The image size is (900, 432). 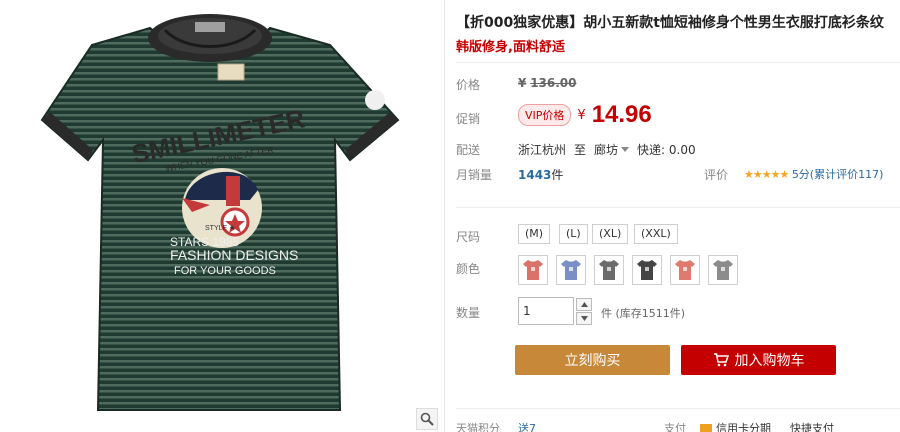 What do you see at coordinates (225, 271) in the screenshot?
I see `svg-text: FOR YOUR GOODS` at bounding box center [225, 271].